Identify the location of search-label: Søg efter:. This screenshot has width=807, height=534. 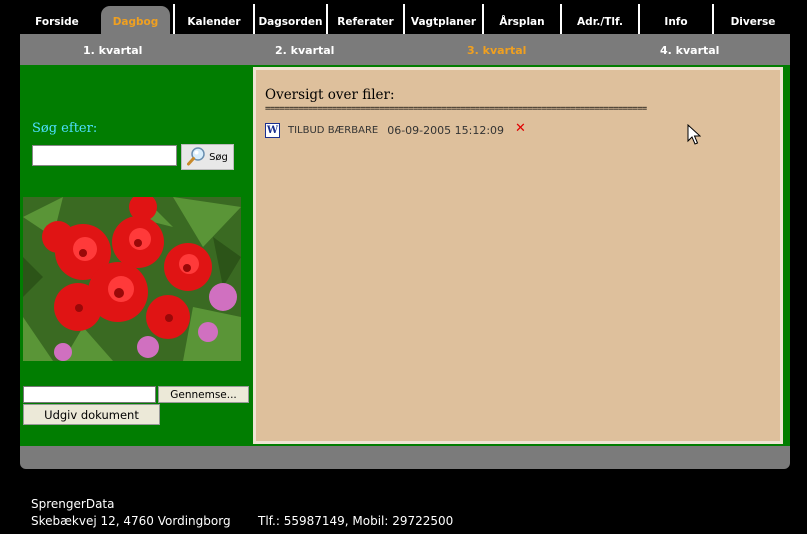
(65, 128).